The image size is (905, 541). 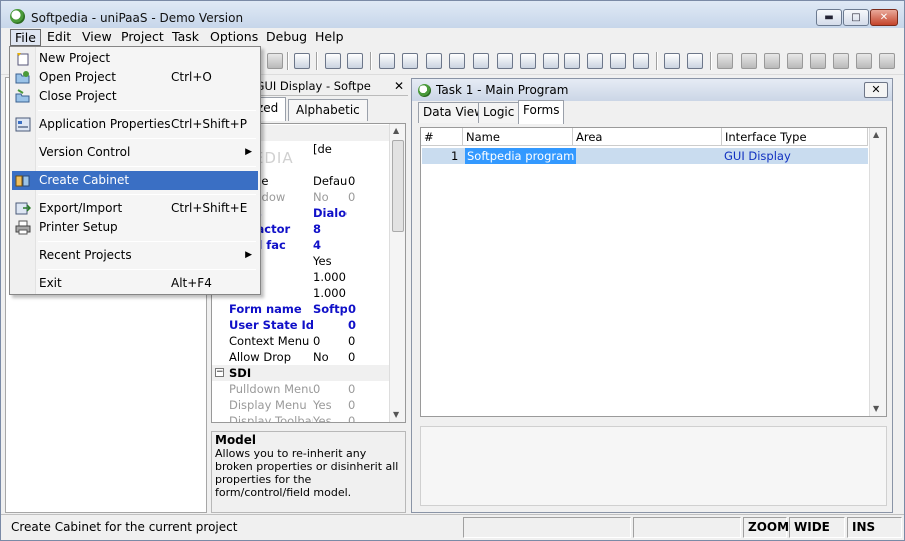 I want to click on data-icon, so click(x=434, y=61).